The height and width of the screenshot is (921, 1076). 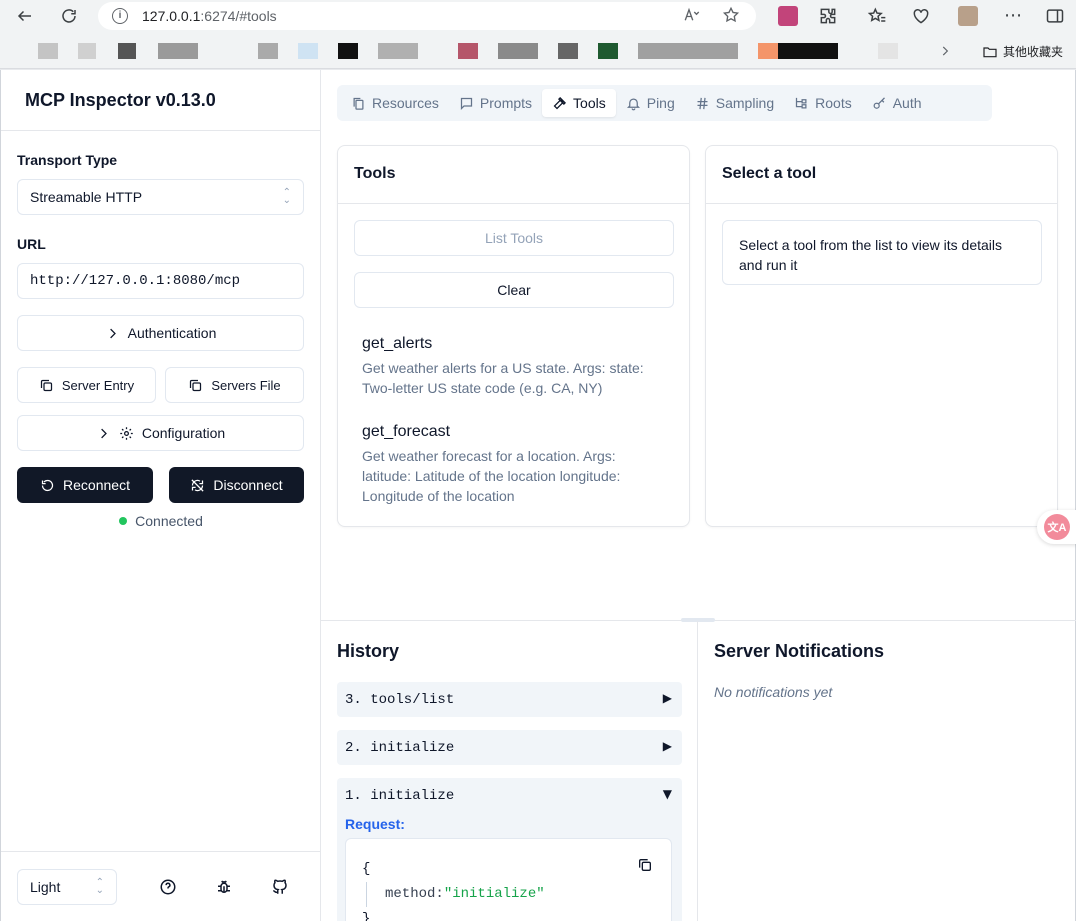 What do you see at coordinates (702, 103) in the screenshot?
I see `hash-icon` at bounding box center [702, 103].